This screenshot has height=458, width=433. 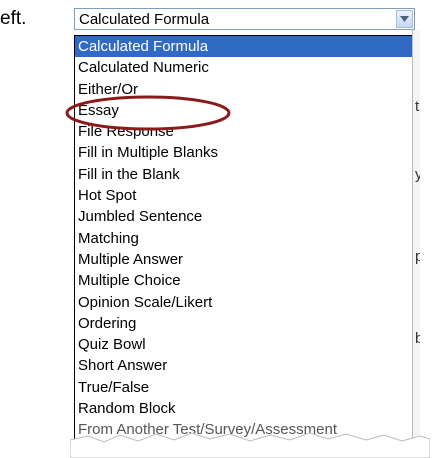 I want to click on highlight-ellipse, so click(x=148, y=113).